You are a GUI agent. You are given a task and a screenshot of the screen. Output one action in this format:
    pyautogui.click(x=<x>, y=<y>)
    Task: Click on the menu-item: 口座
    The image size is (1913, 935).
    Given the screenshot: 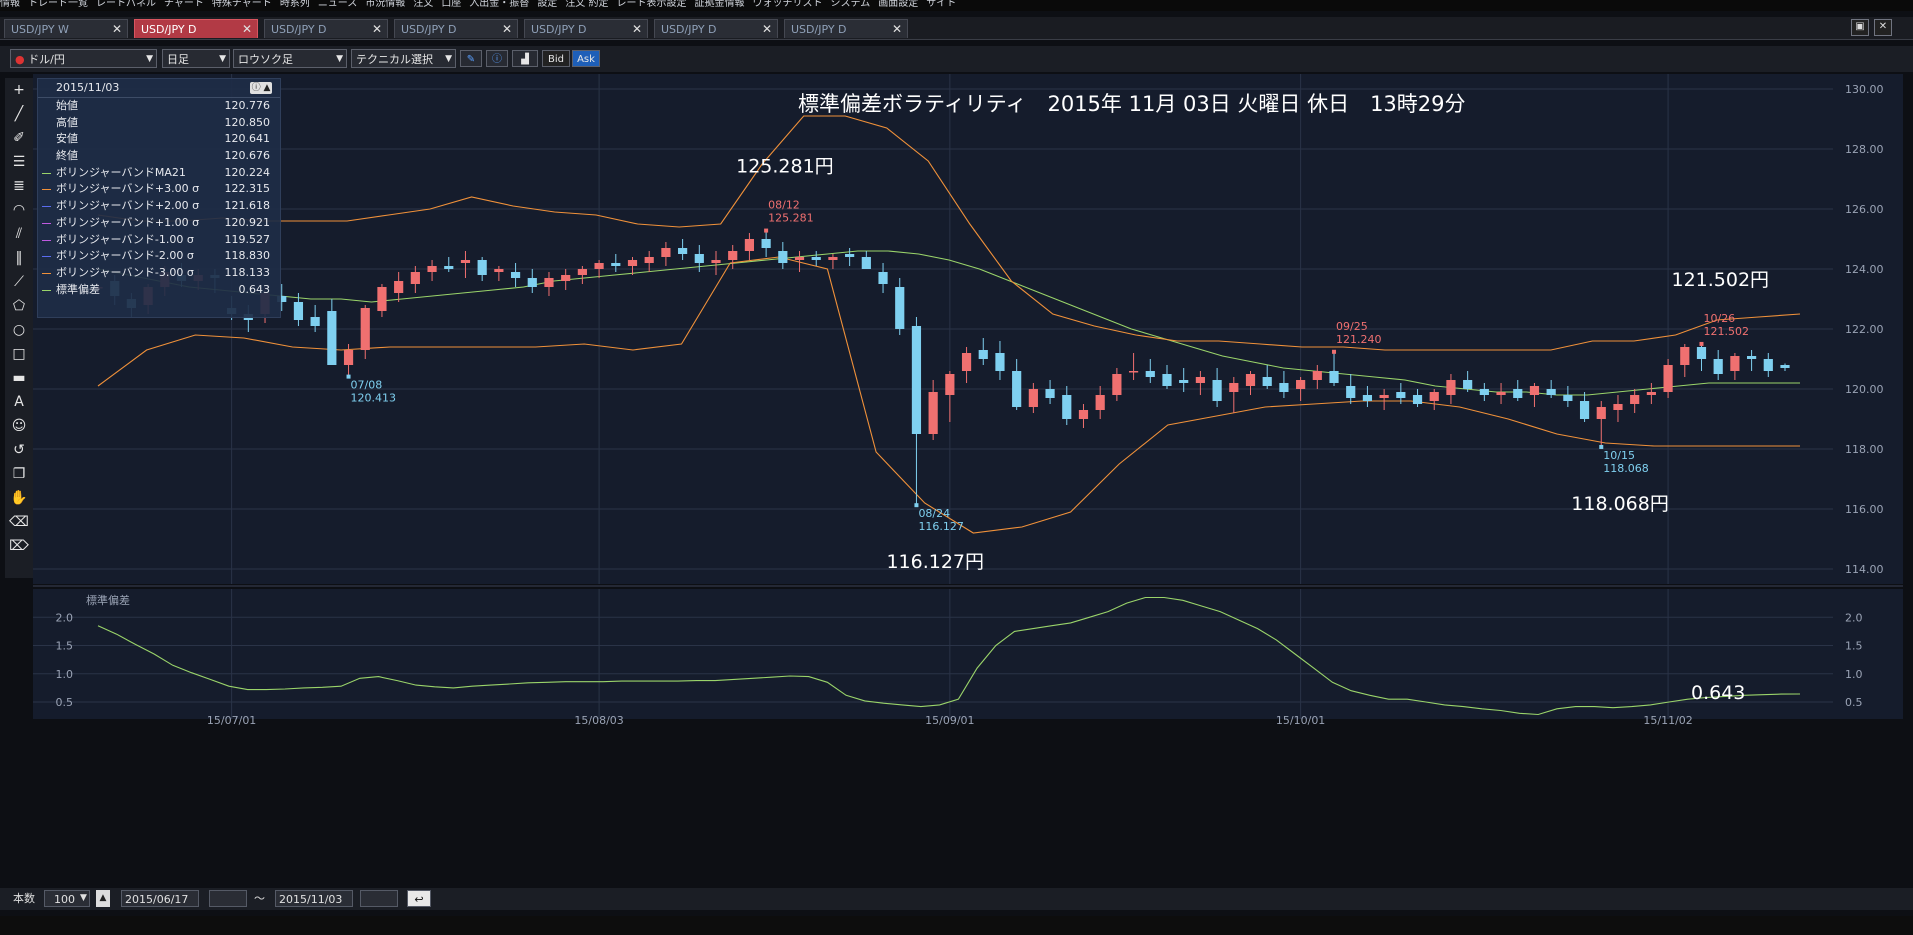 What is the action you would take?
    pyautogui.click(x=451, y=4)
    